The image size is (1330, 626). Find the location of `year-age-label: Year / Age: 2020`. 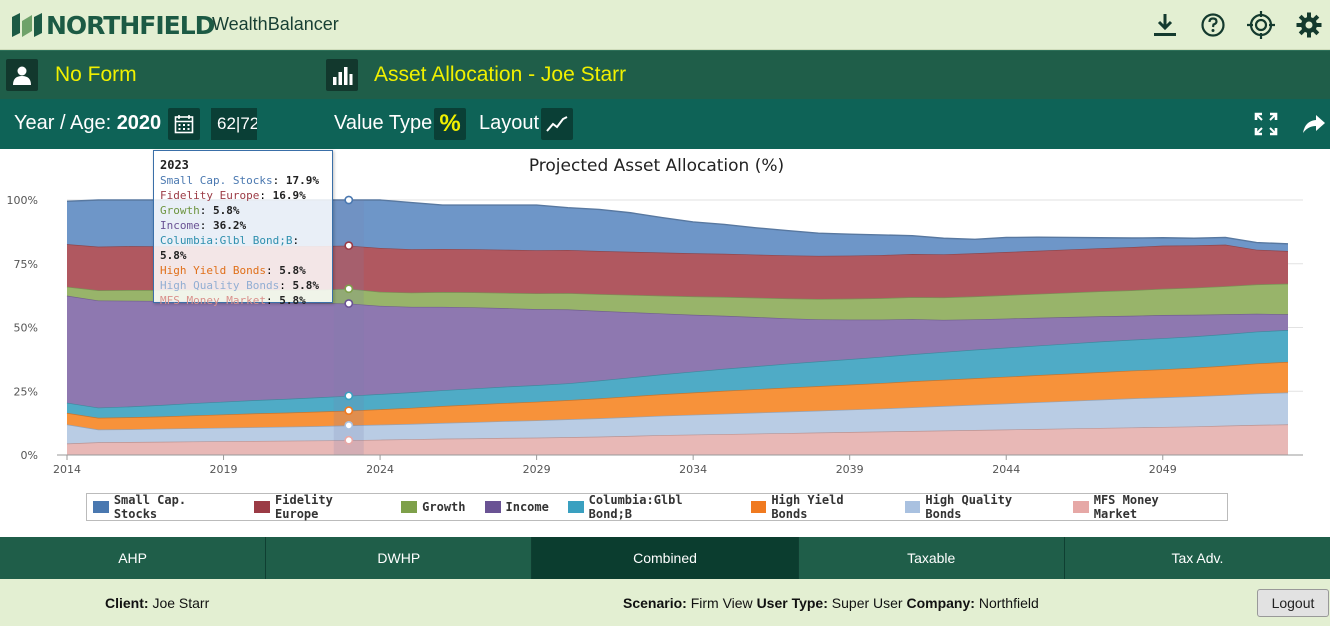

year-age-label: Year / Age: 2020 is located at coordinates (88, 123).